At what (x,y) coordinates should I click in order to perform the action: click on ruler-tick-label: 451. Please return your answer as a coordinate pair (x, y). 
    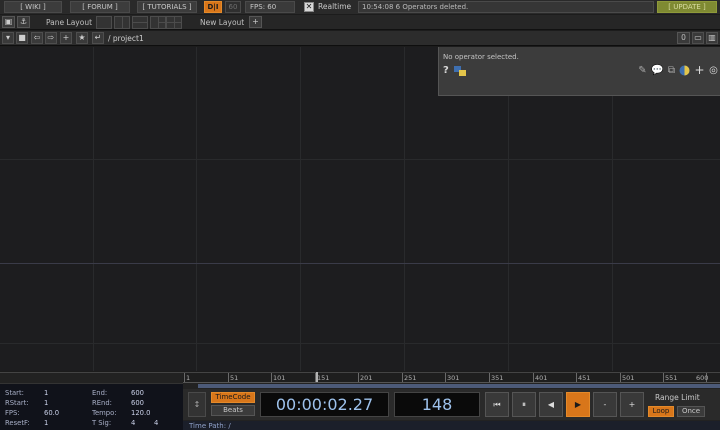
    Looking at the image, I should click on (584, 378).